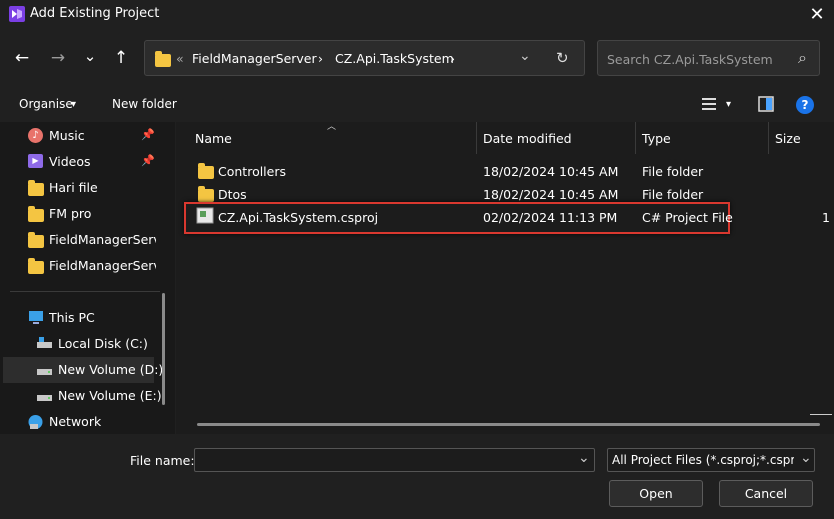 The image size is (834, 519). I want to click on search-input: Search CZ.Api.TaskSystem, so click(690, 59).